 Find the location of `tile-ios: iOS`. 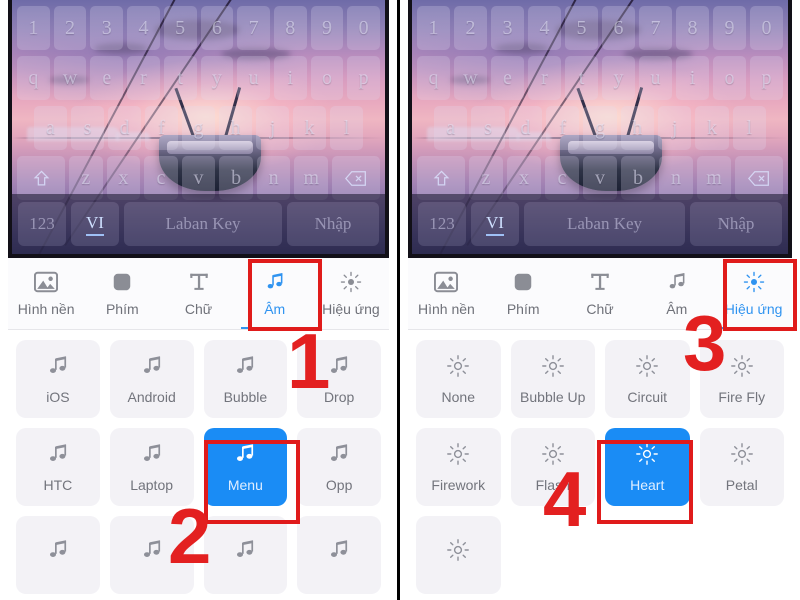

tile-ios: iOS is located at coordinates (58, 379).